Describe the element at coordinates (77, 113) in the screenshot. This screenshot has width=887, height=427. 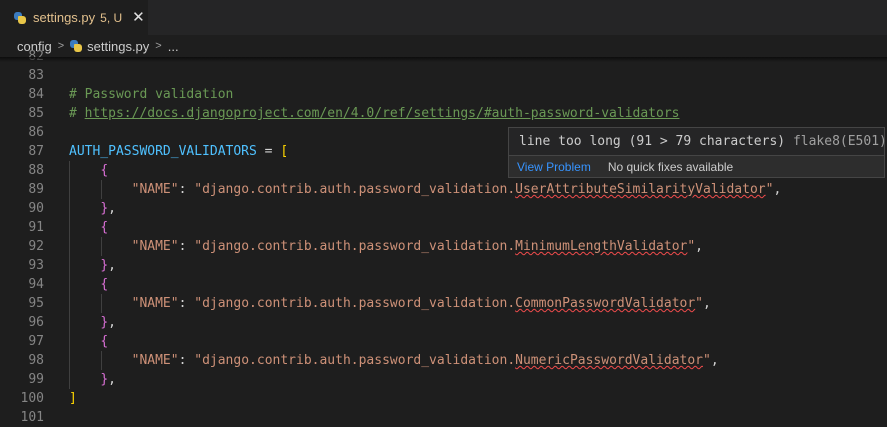
I see `comment-prefix: #` at that location.